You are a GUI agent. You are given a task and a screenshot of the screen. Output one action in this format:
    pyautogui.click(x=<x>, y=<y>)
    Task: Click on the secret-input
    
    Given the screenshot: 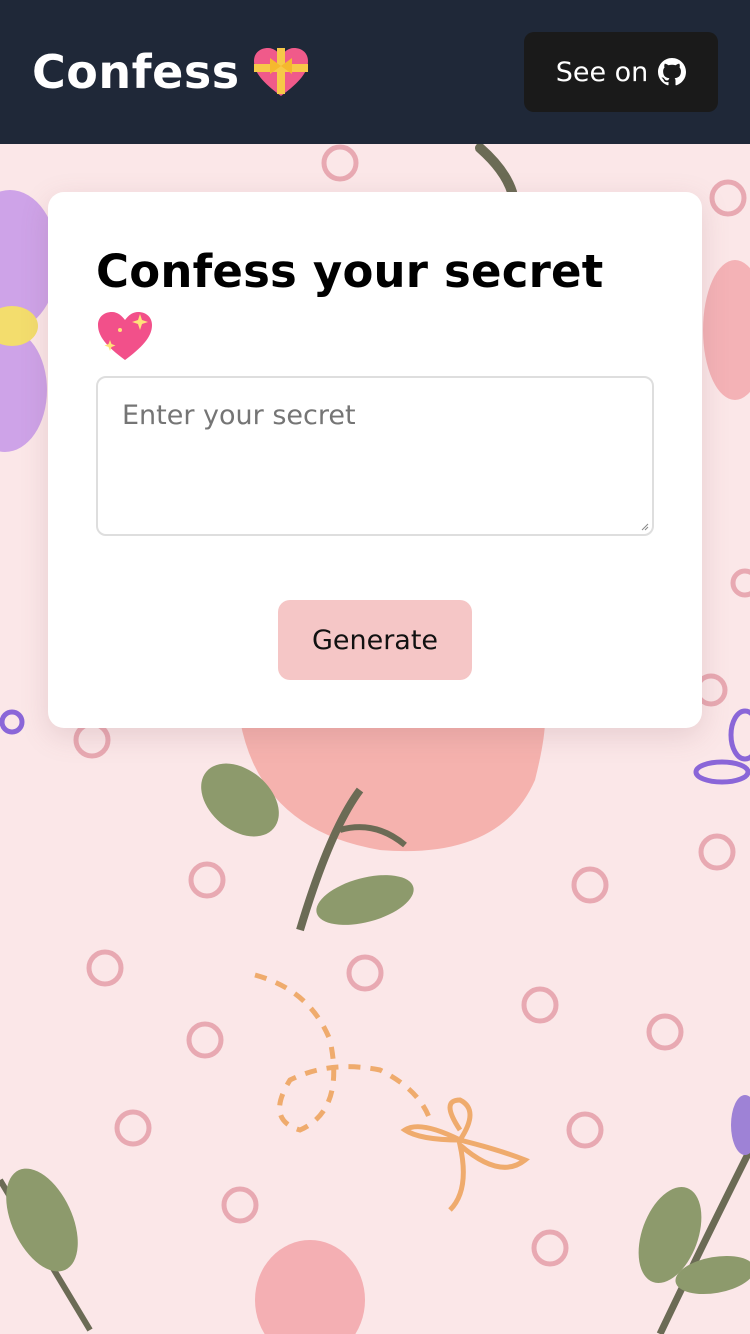 What is the action you would take?
    pyautogui.click(x=375, y=456)
    